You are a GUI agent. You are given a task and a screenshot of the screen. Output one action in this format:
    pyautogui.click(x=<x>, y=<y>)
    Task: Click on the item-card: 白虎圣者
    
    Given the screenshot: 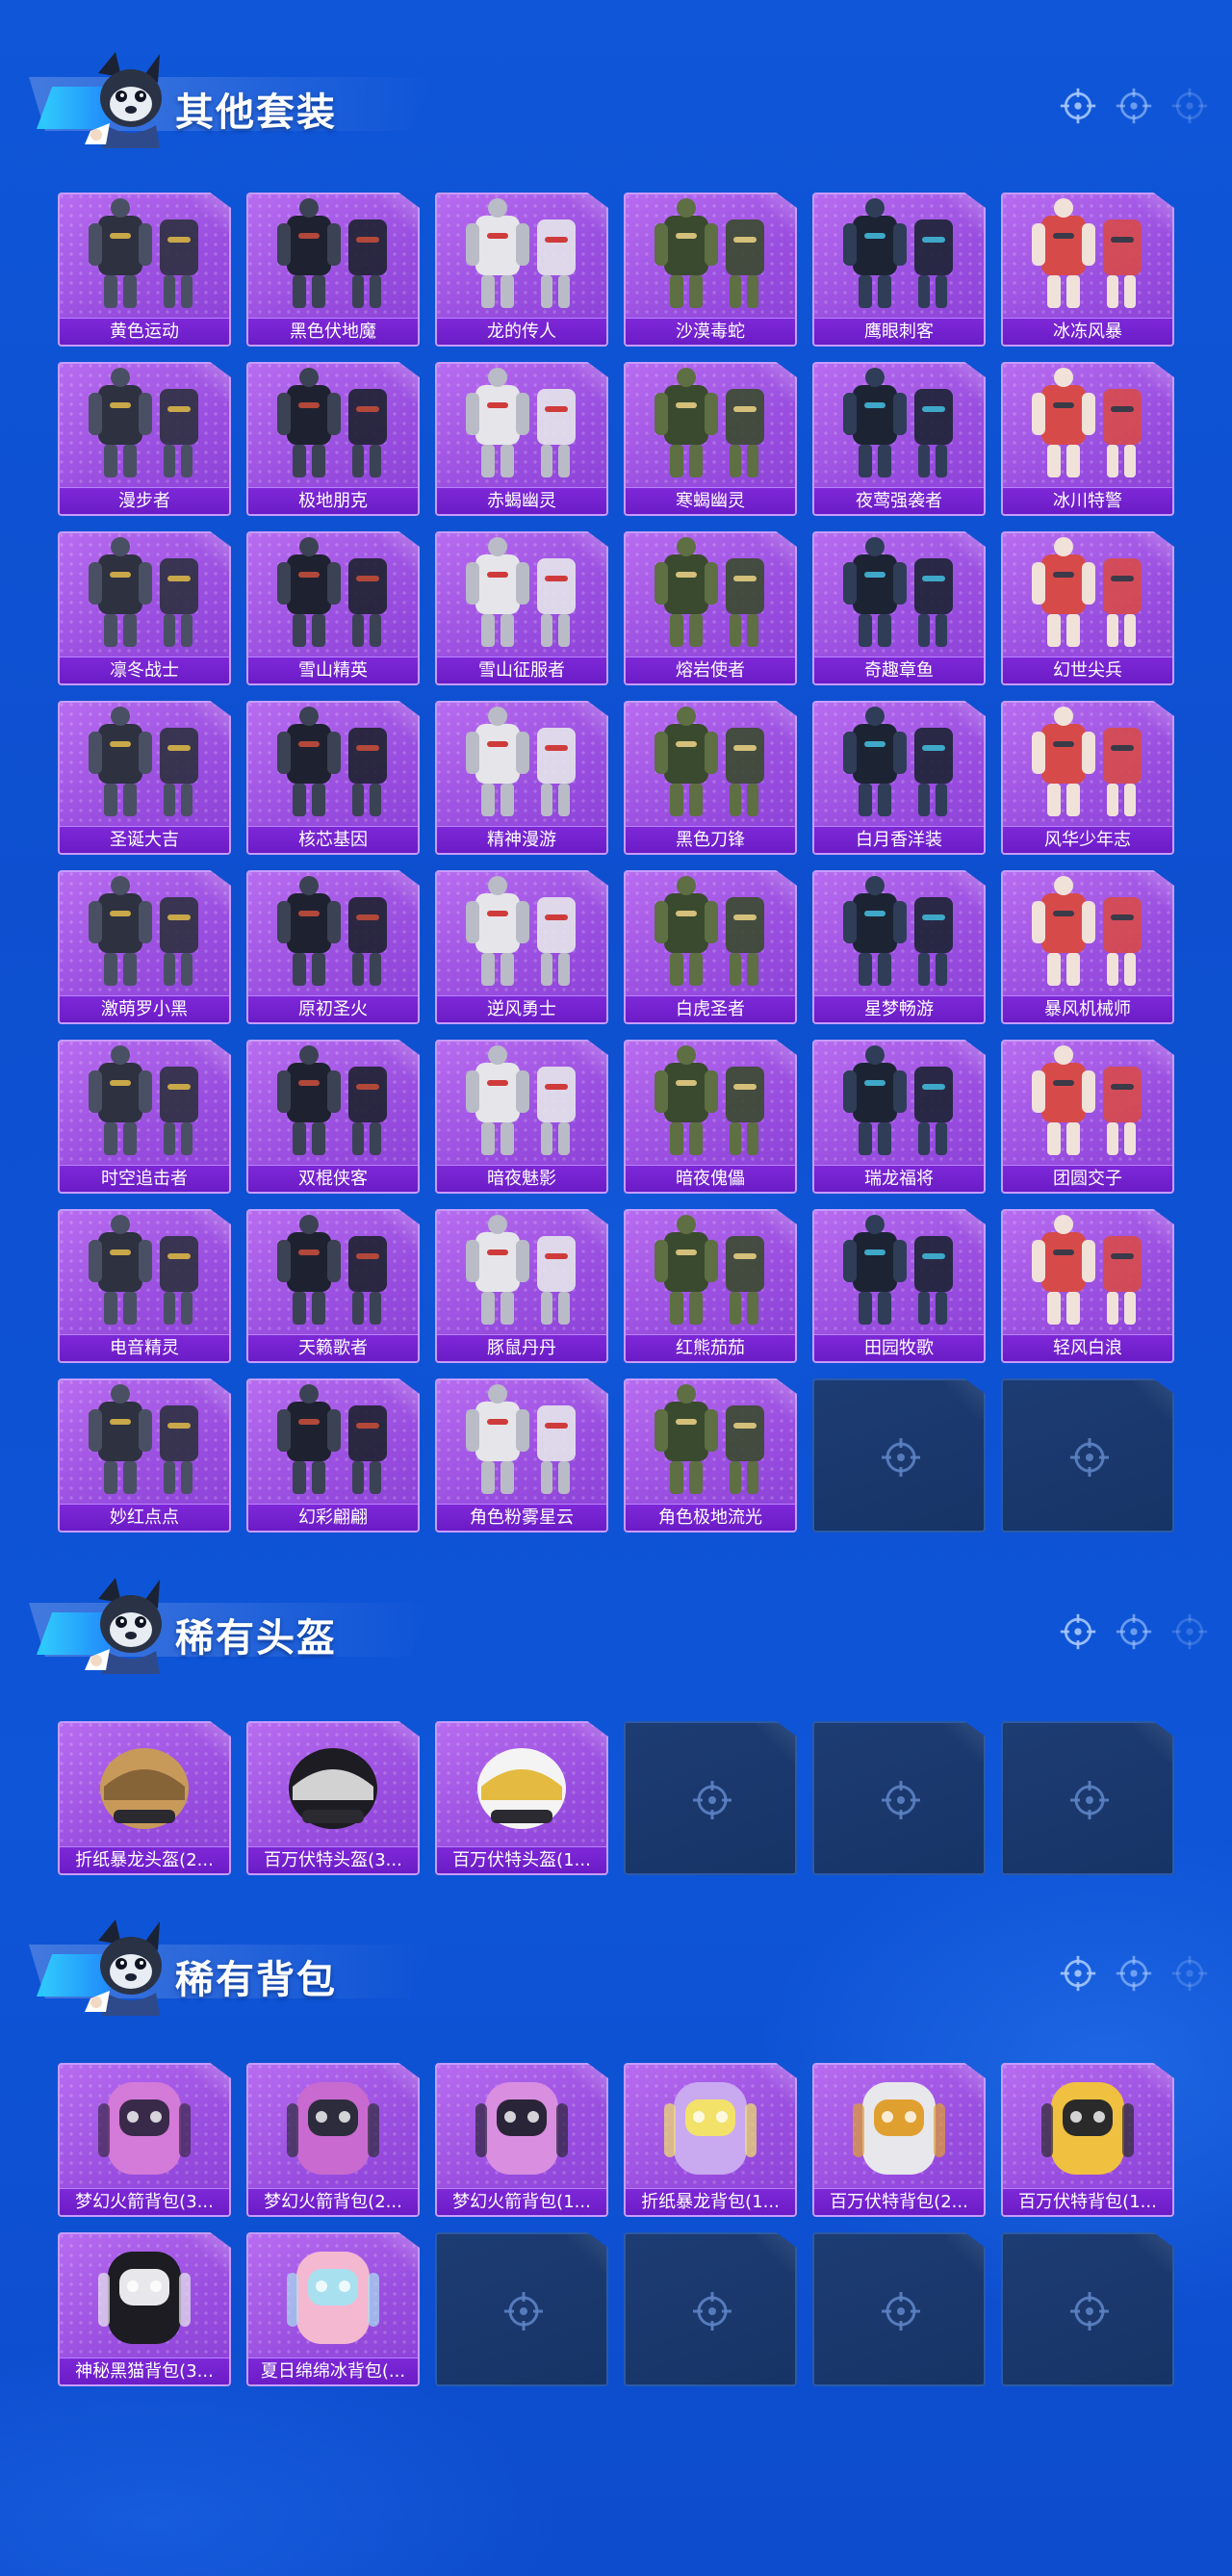 What is the action you would take?
    pyautogui.click(x=710, y=947)
    